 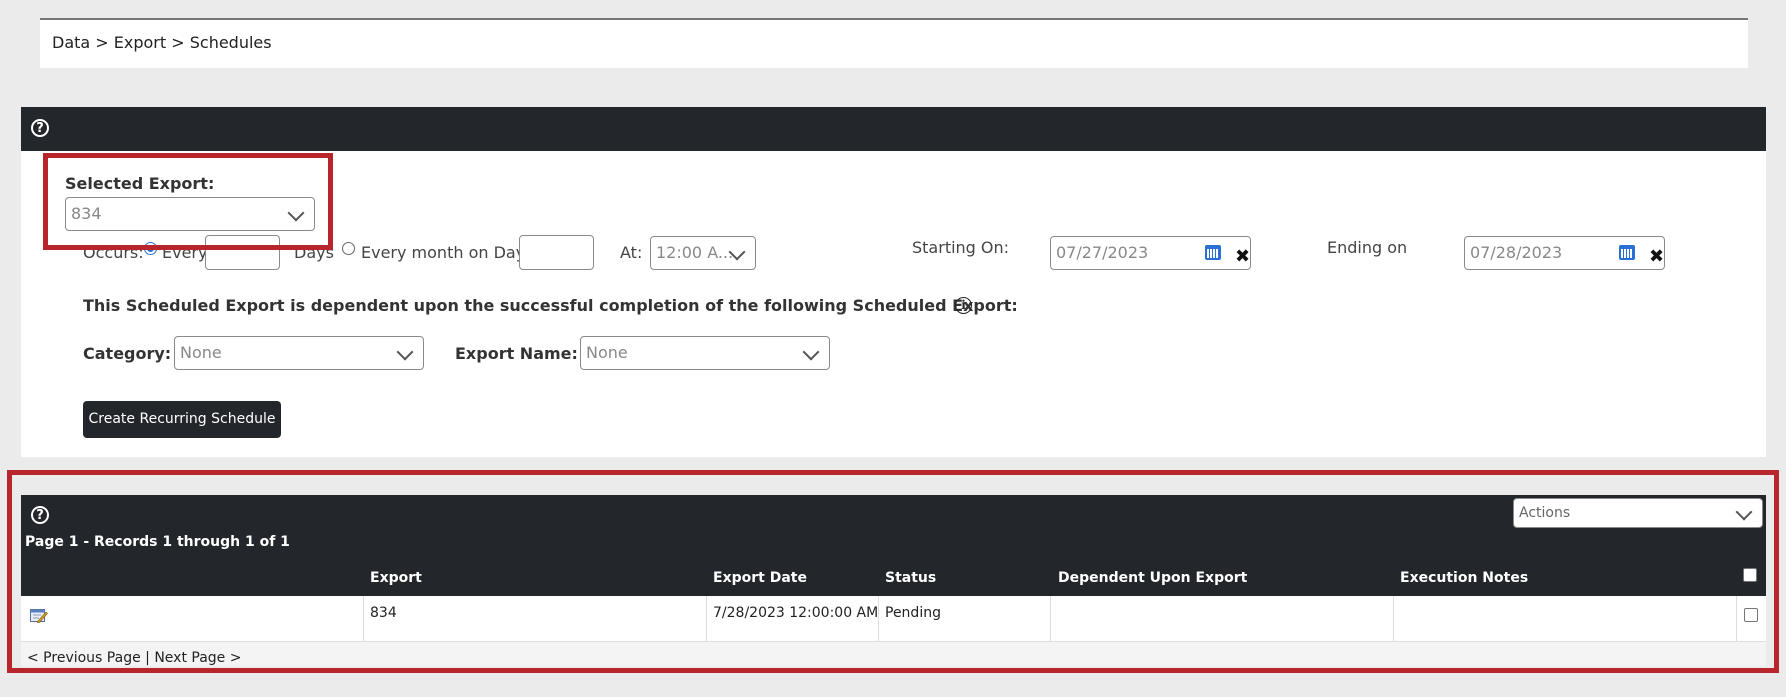 I want to click on starting-on-value: 07/27/2023, so click(x=1102, y=252).